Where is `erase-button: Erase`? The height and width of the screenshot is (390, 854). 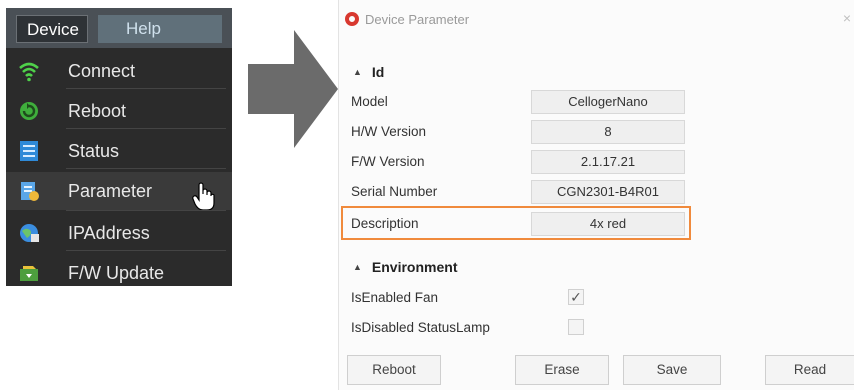
erase-button: Erase is located at coordinates (562, 370).